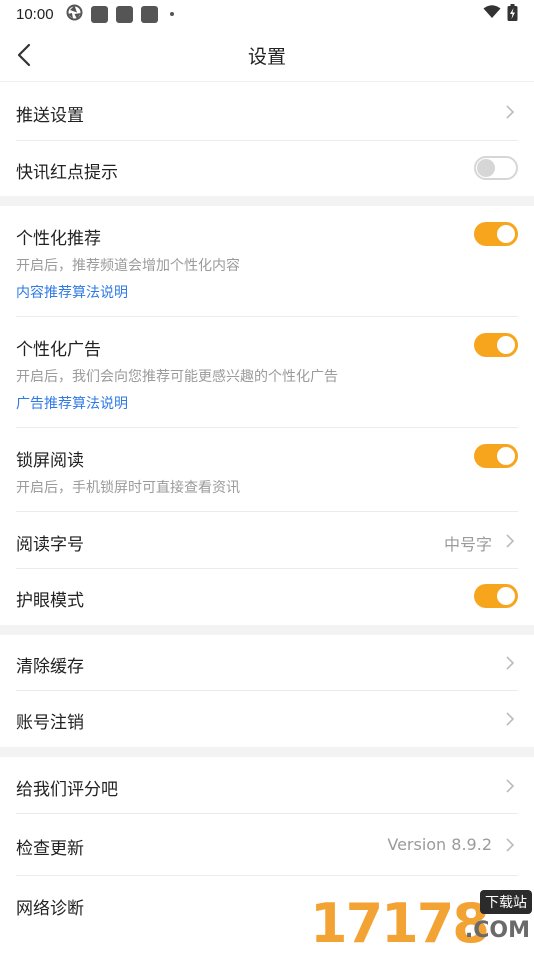 This screenshot has height=955, width=534. Describe the element at coordinates (496, 596) in the screenshot. I see `eye-mode-toggle` at that location.